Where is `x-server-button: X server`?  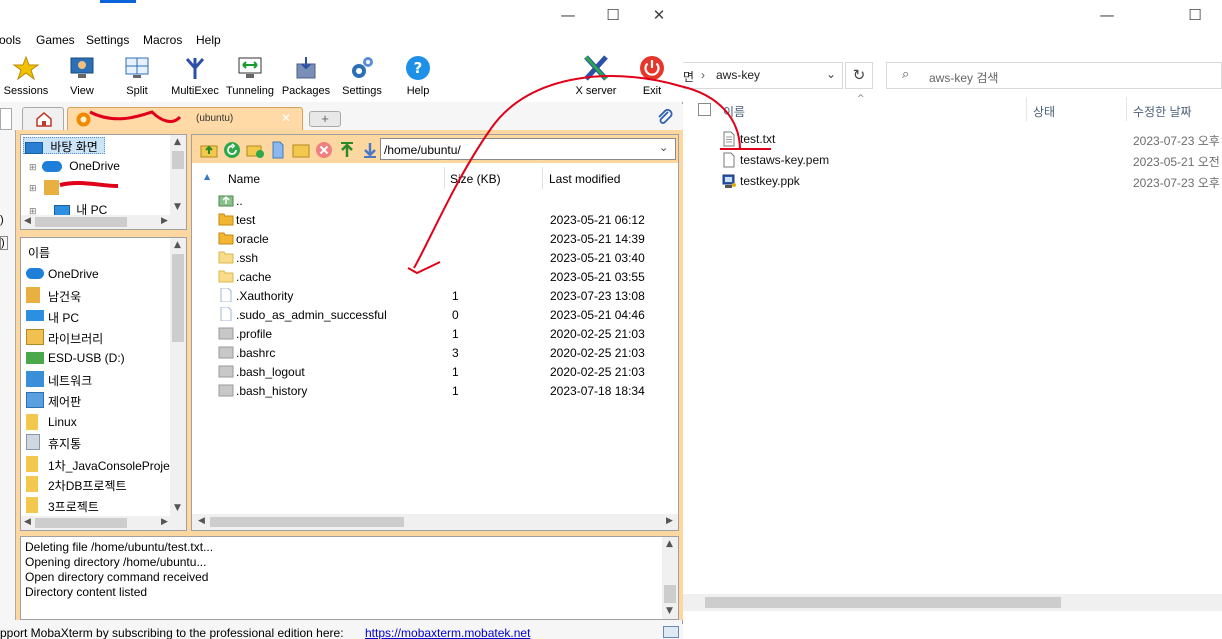 x-server-button: X server is located at coordinates (596, 76).